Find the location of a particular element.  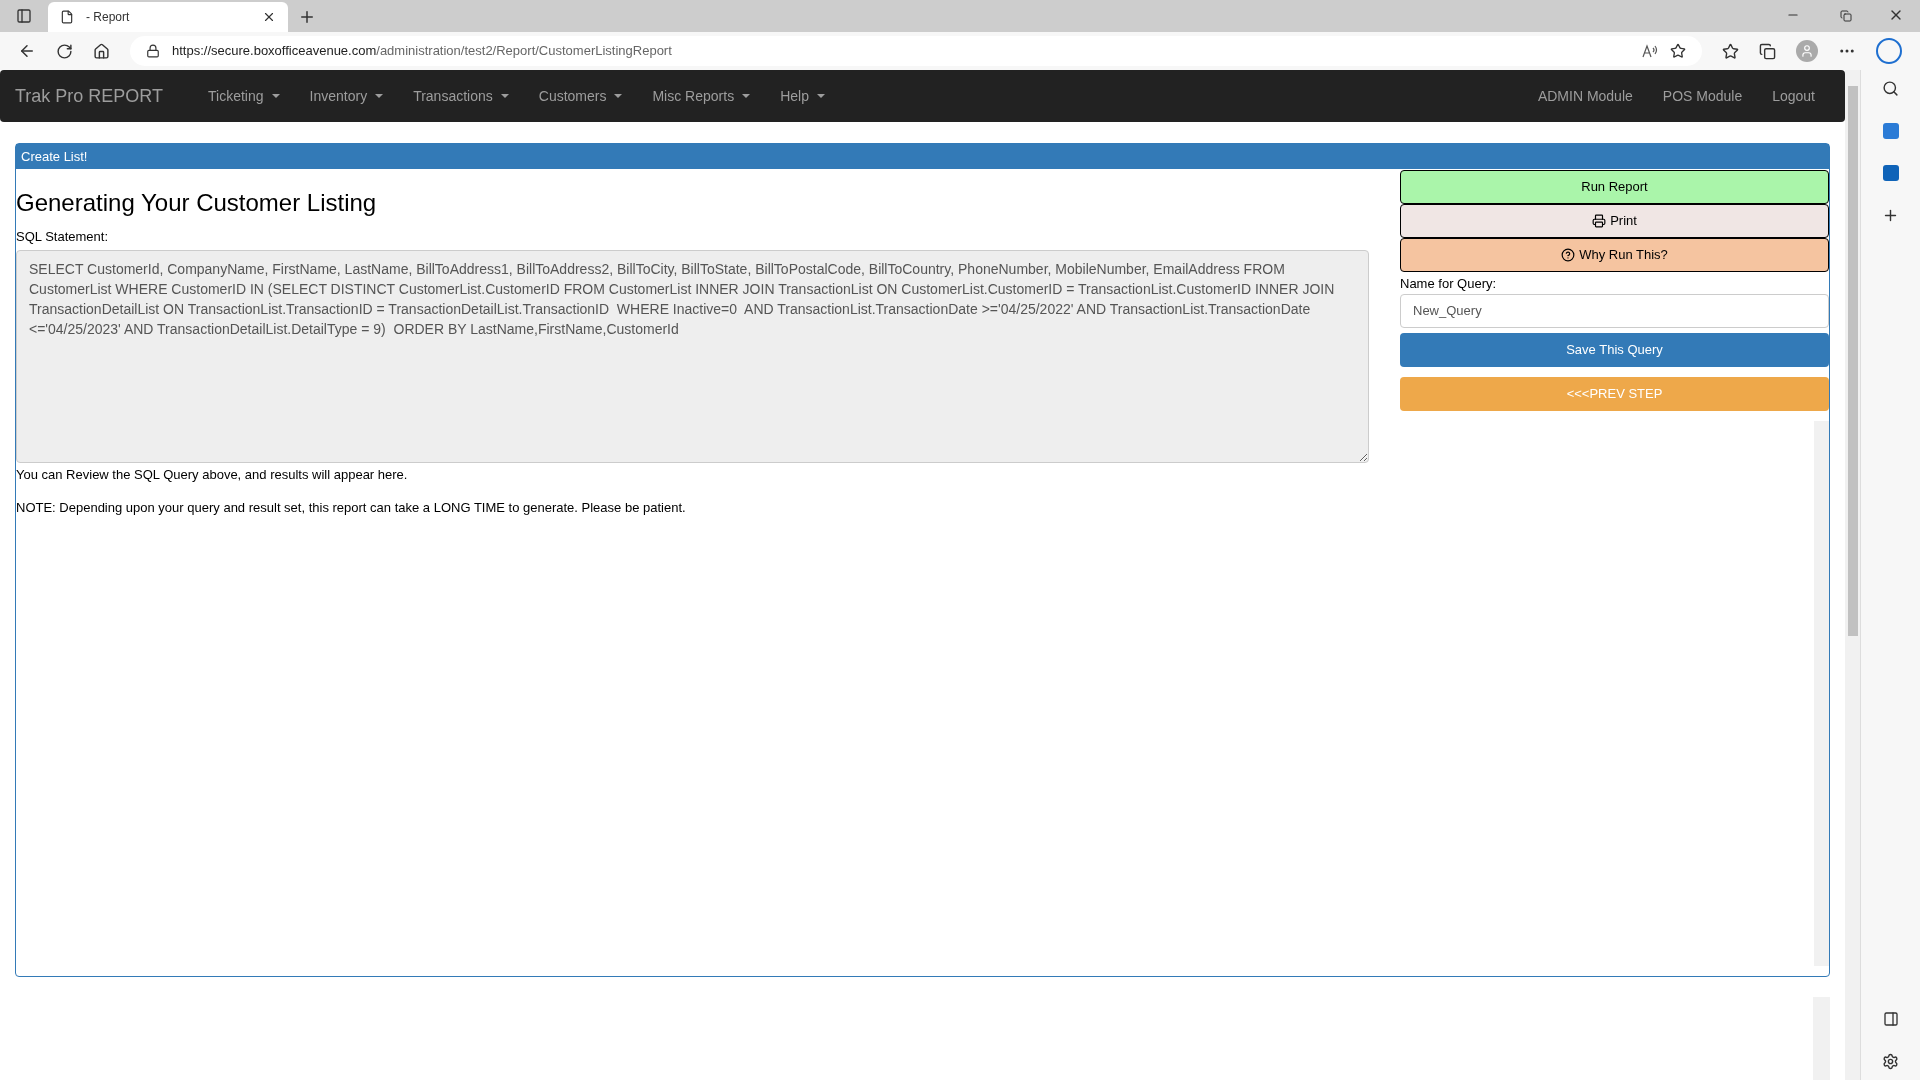

browser-tab: - Report is located at coordinates (168, 17).